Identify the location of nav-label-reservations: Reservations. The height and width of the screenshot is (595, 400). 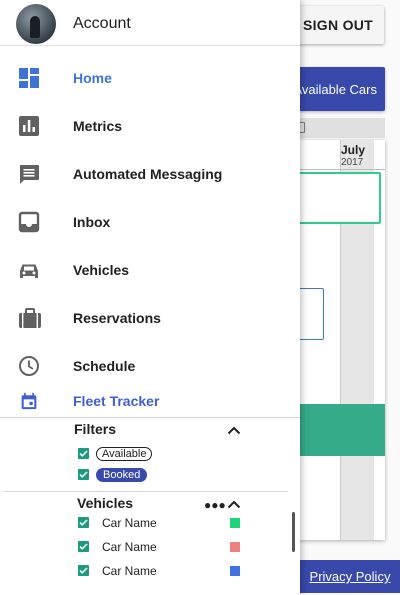
(117, 318).